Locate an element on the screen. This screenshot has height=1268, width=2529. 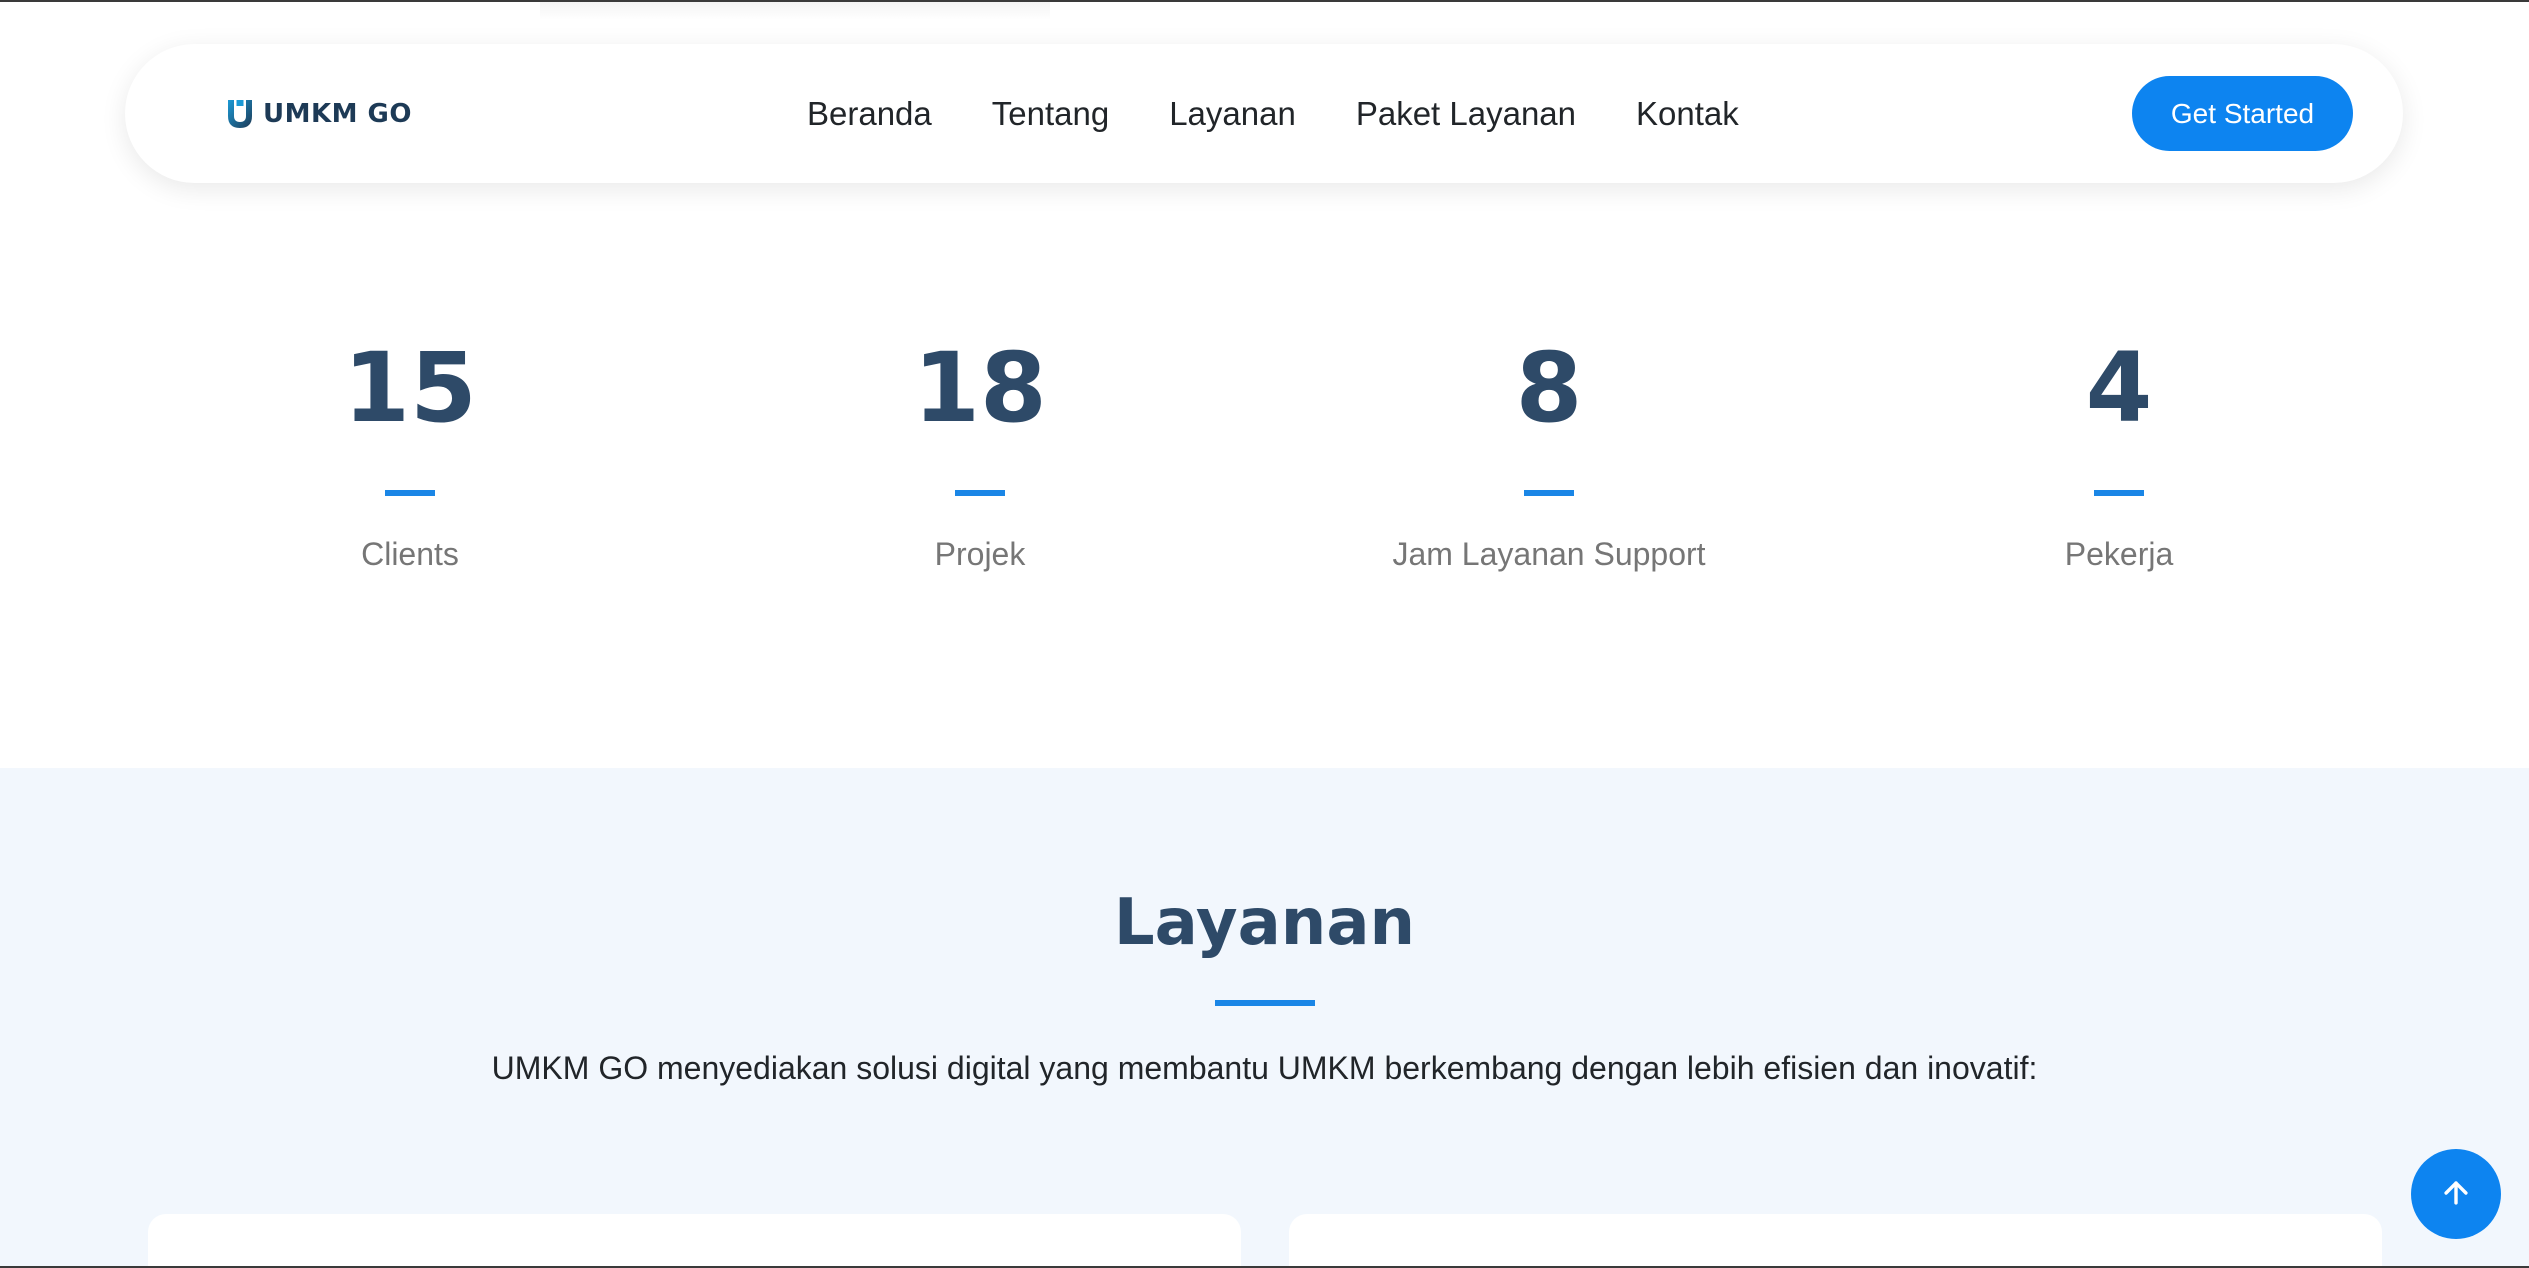
stat-item-jam-layanan-support: 8 Jam Layanan Support is located at coordinates (1549, 437).